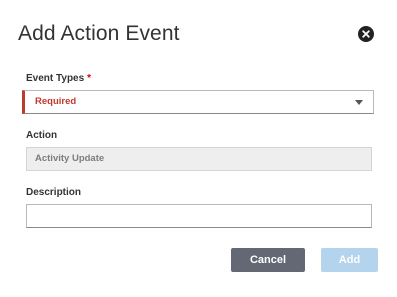 Image resolution: width=397 pixels, height=297 pixels. I want to click on required-marker: *, so click(89, 78).